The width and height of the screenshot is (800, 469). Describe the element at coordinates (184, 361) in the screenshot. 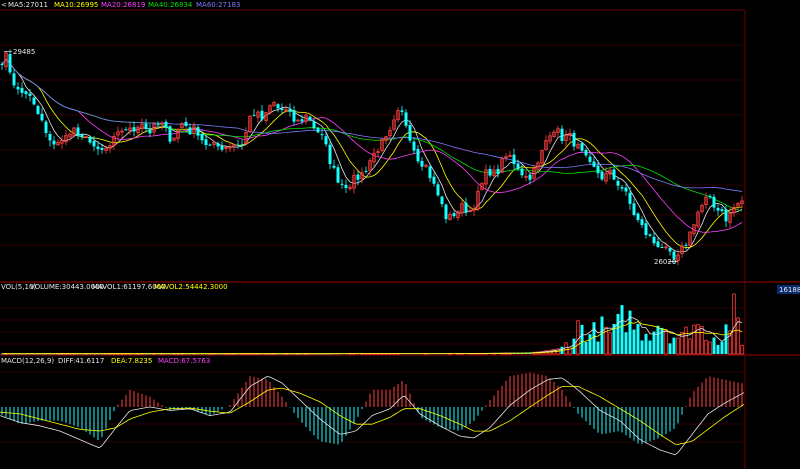

I see `macd-value-label: MACD:67.5763` at that location.